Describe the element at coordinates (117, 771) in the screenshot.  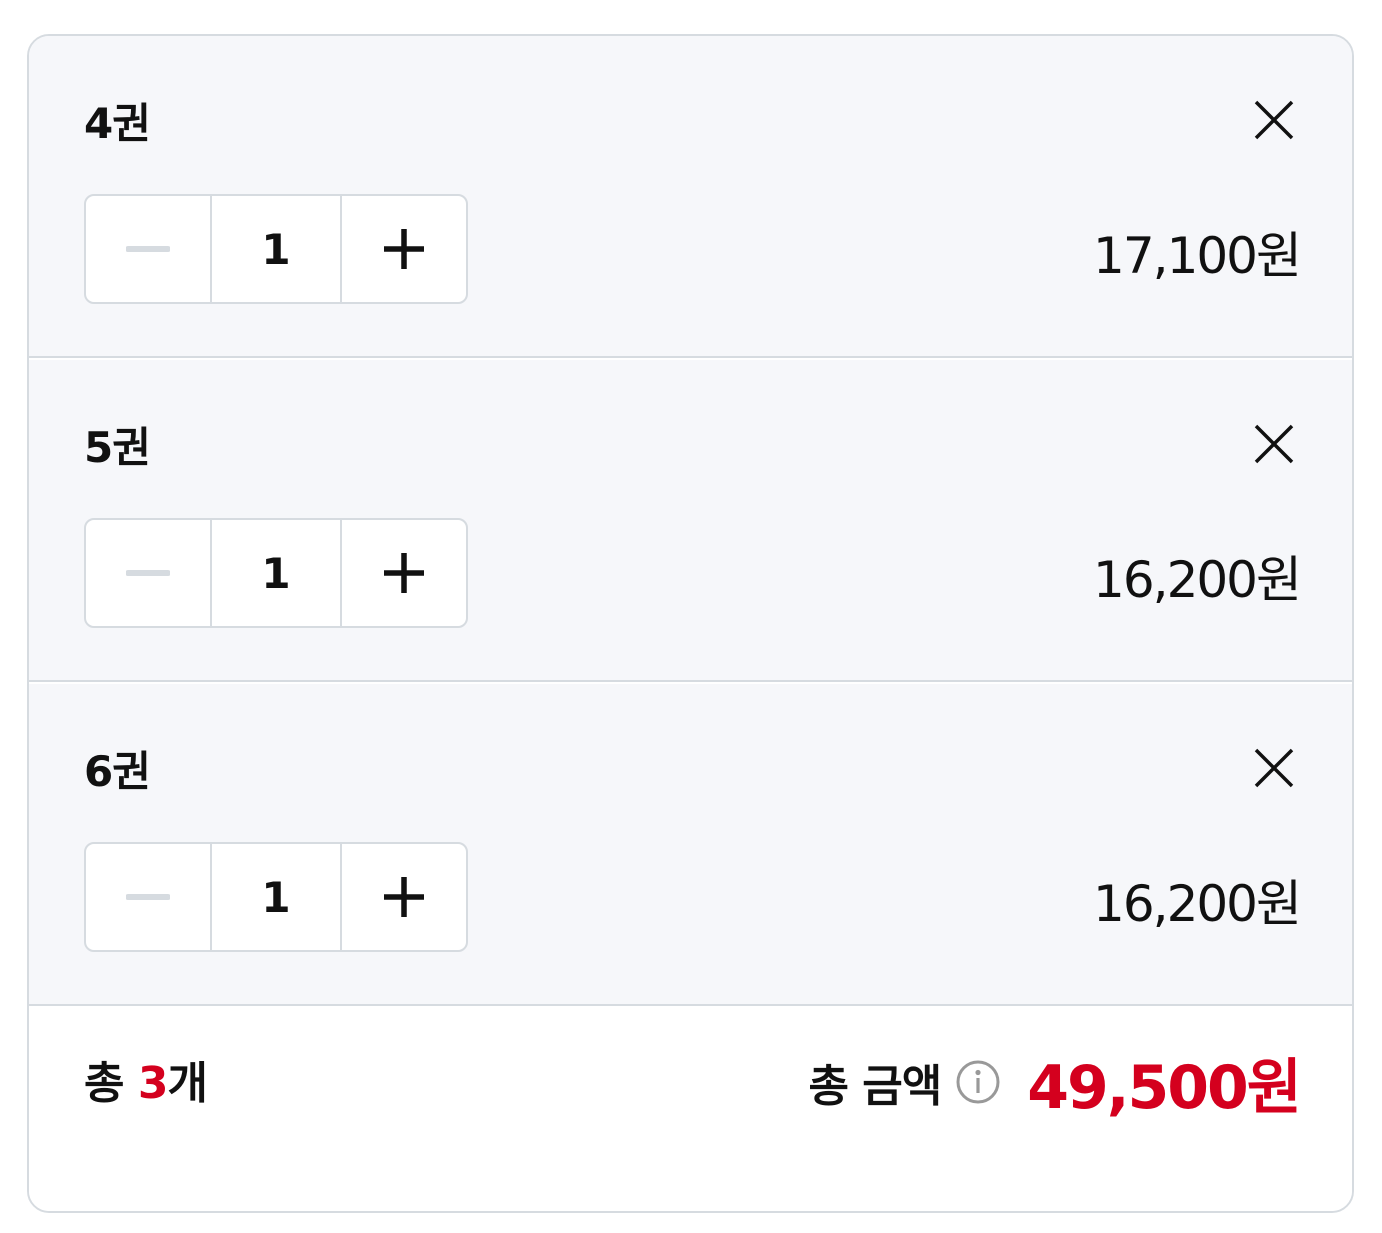
I see `option-title: 6권` at that location.